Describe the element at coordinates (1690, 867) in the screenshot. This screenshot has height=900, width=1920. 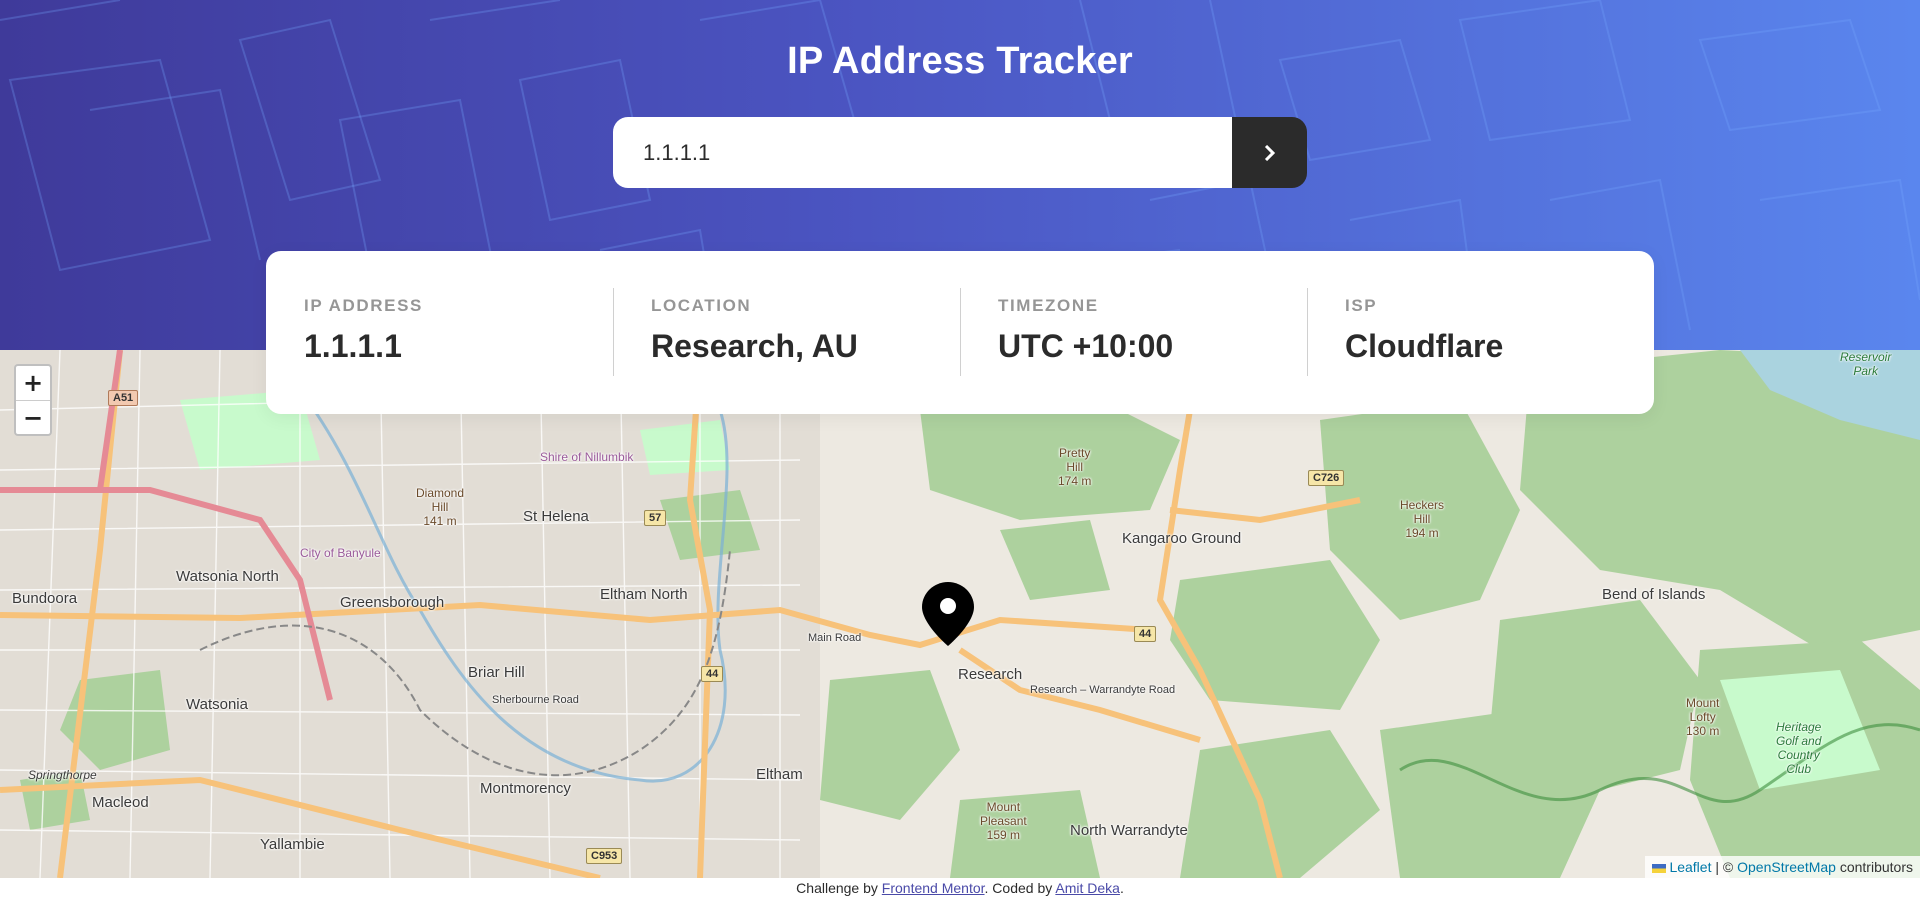
I see `leaflet-link: Leaflet` at that location.